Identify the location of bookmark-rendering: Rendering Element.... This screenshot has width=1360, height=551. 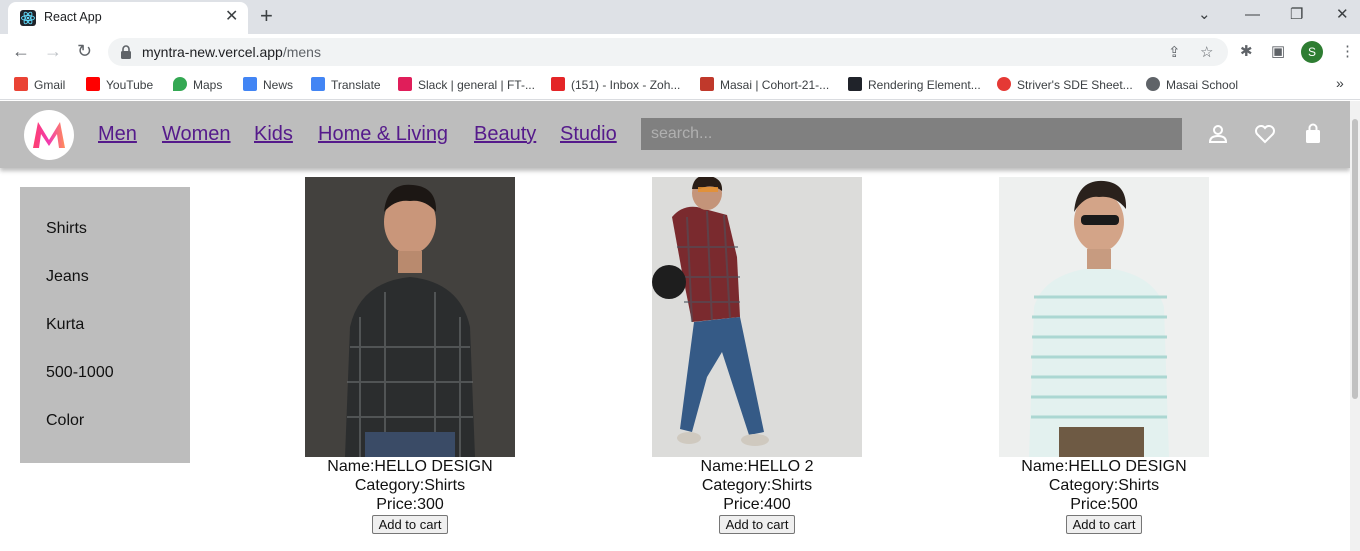
(914, 85).